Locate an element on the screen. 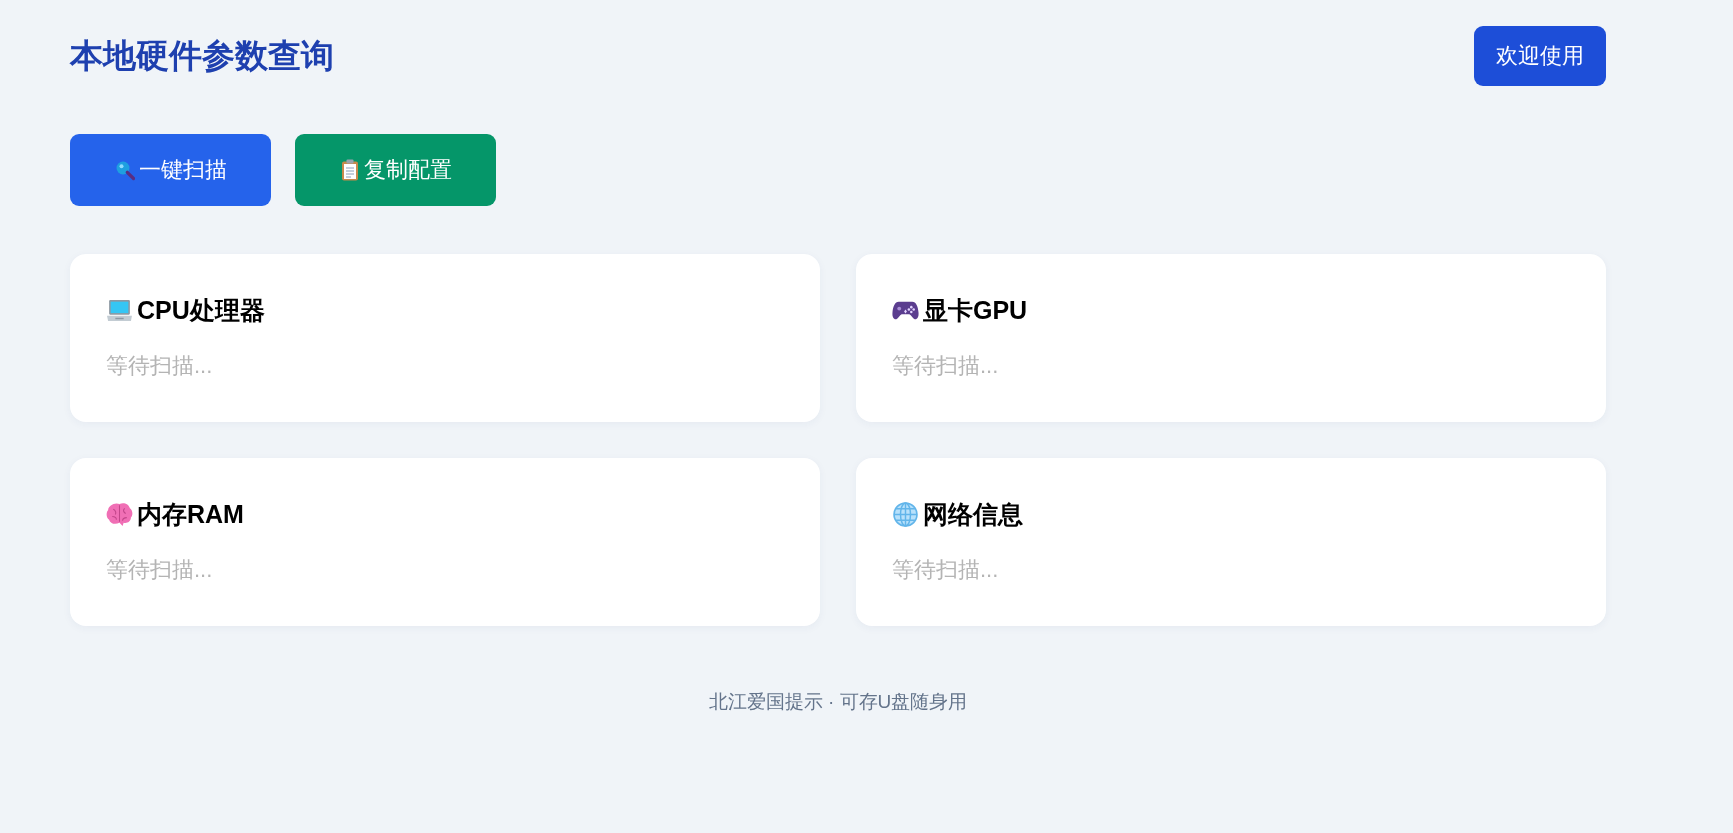  globe-icon is located at coordinates (905, 514).